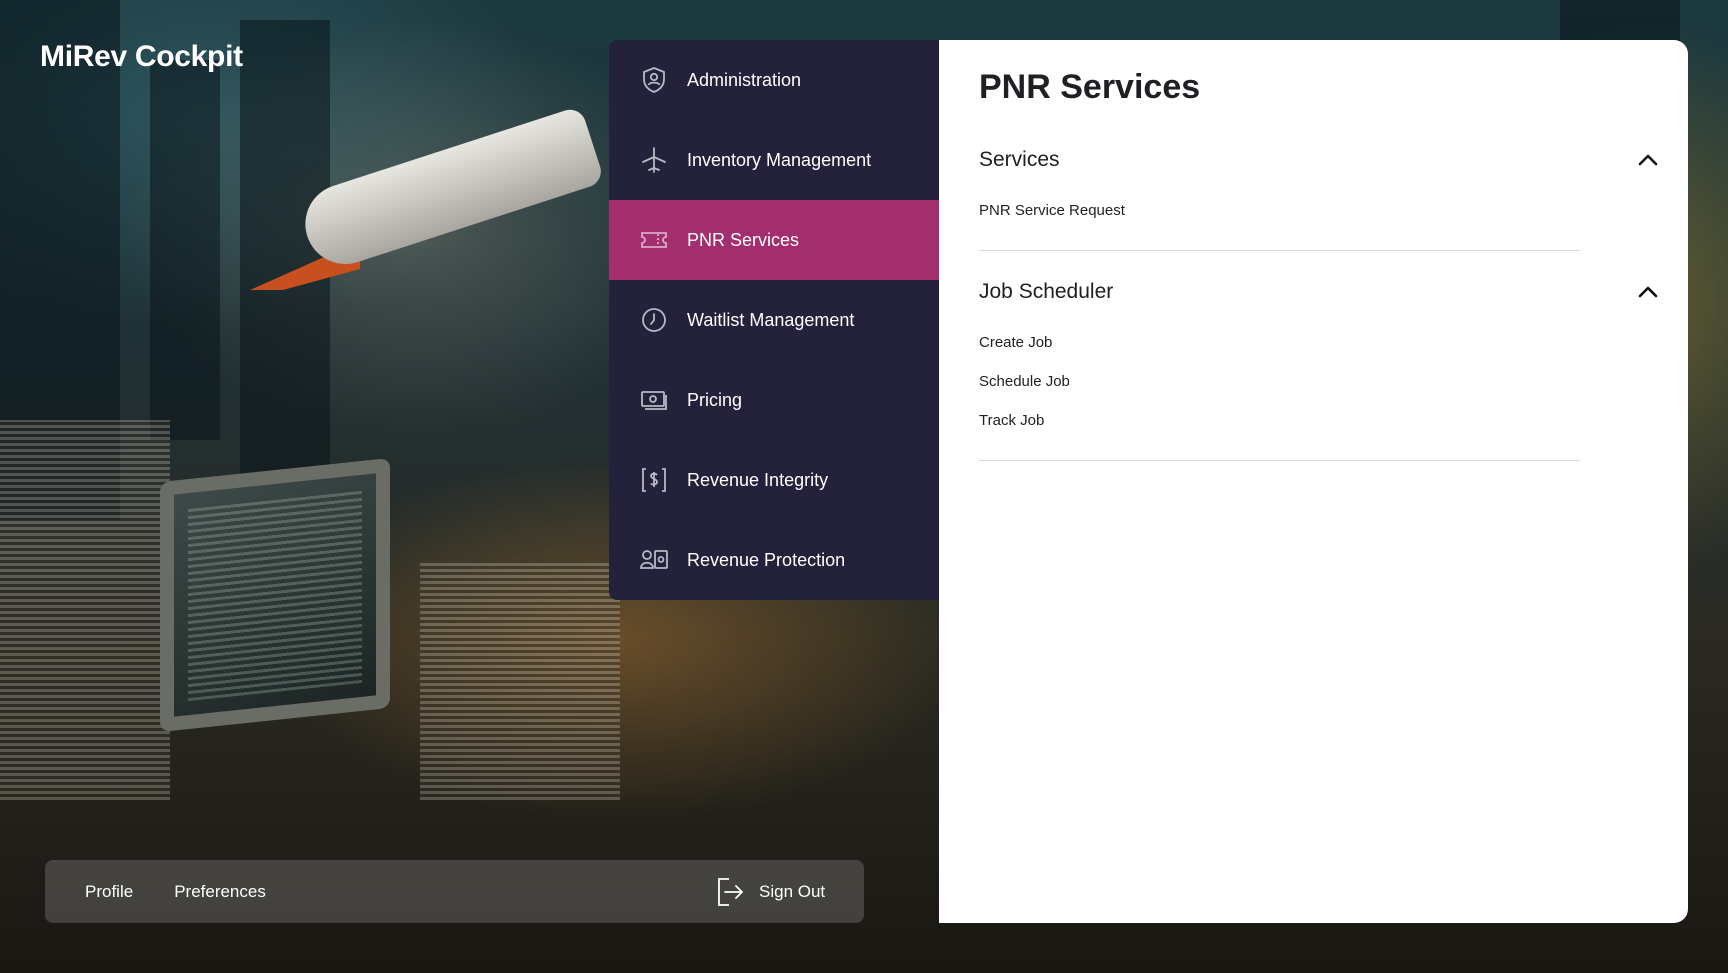 The height and width of the screenshot is (973, 1728). What do you see at coordinates (766, 559) in the screenshot?
I see `menu-item-label: Revenue Protection` at bounding box center [766, 559].